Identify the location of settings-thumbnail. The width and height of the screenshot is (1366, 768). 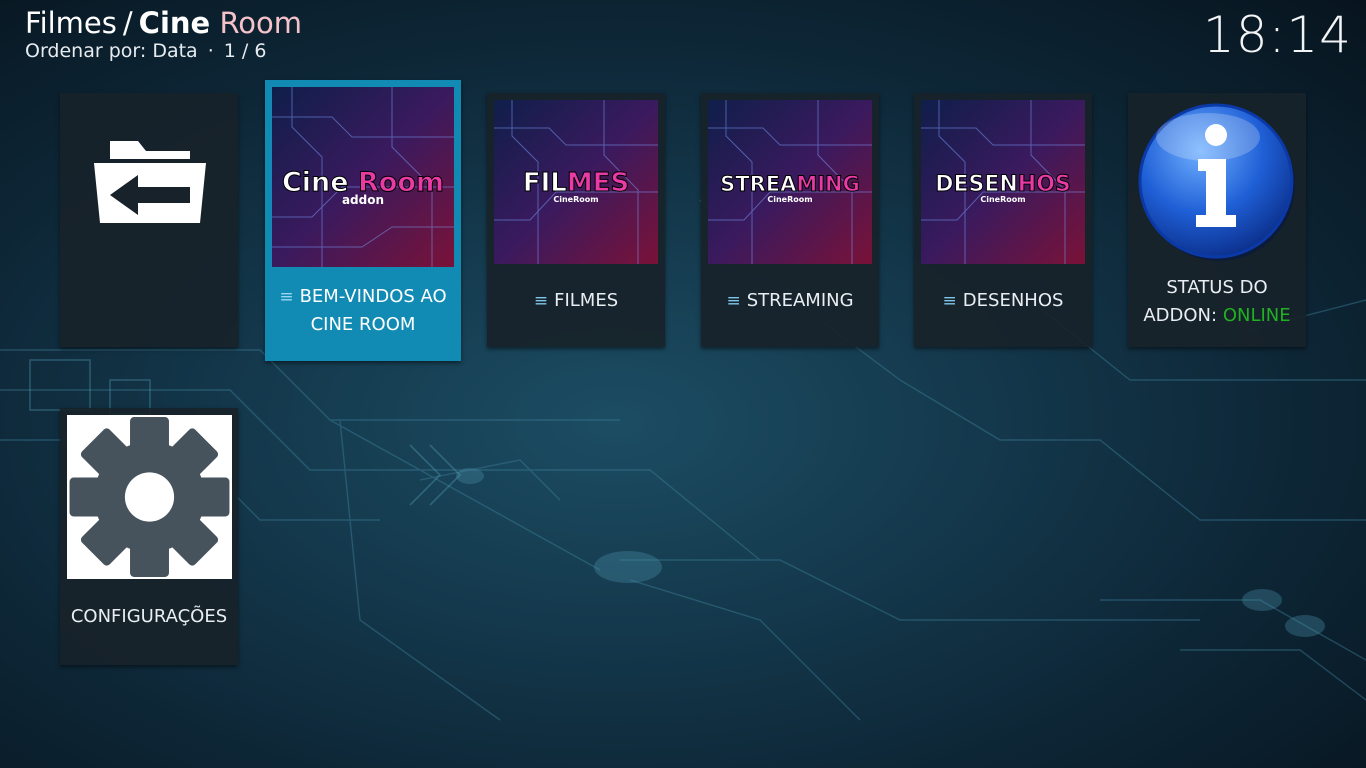
(149, 497).